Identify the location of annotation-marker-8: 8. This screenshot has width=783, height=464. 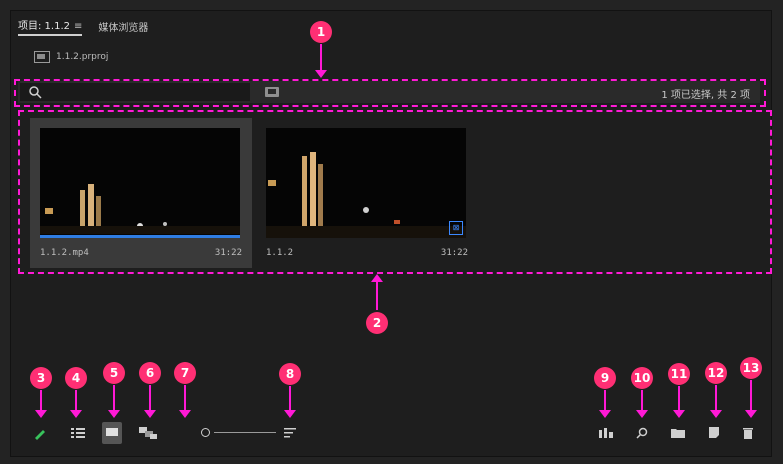
(290, 374).